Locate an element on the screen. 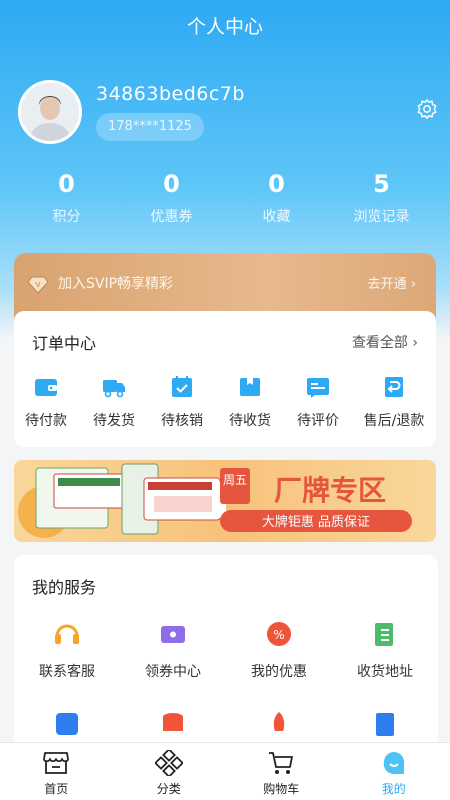 This screenshot has width=450, height=800. address-book-icon is located at coordinates (384, 634).